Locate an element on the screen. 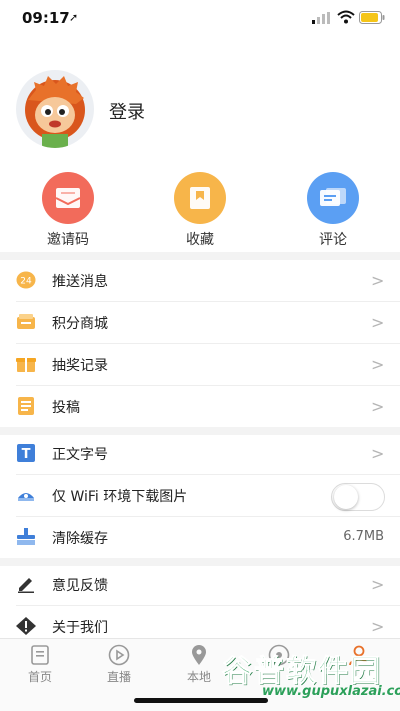 The height and width of the screenshot is (711, 400). location-pin-icon is located at coordinates (199, 655).